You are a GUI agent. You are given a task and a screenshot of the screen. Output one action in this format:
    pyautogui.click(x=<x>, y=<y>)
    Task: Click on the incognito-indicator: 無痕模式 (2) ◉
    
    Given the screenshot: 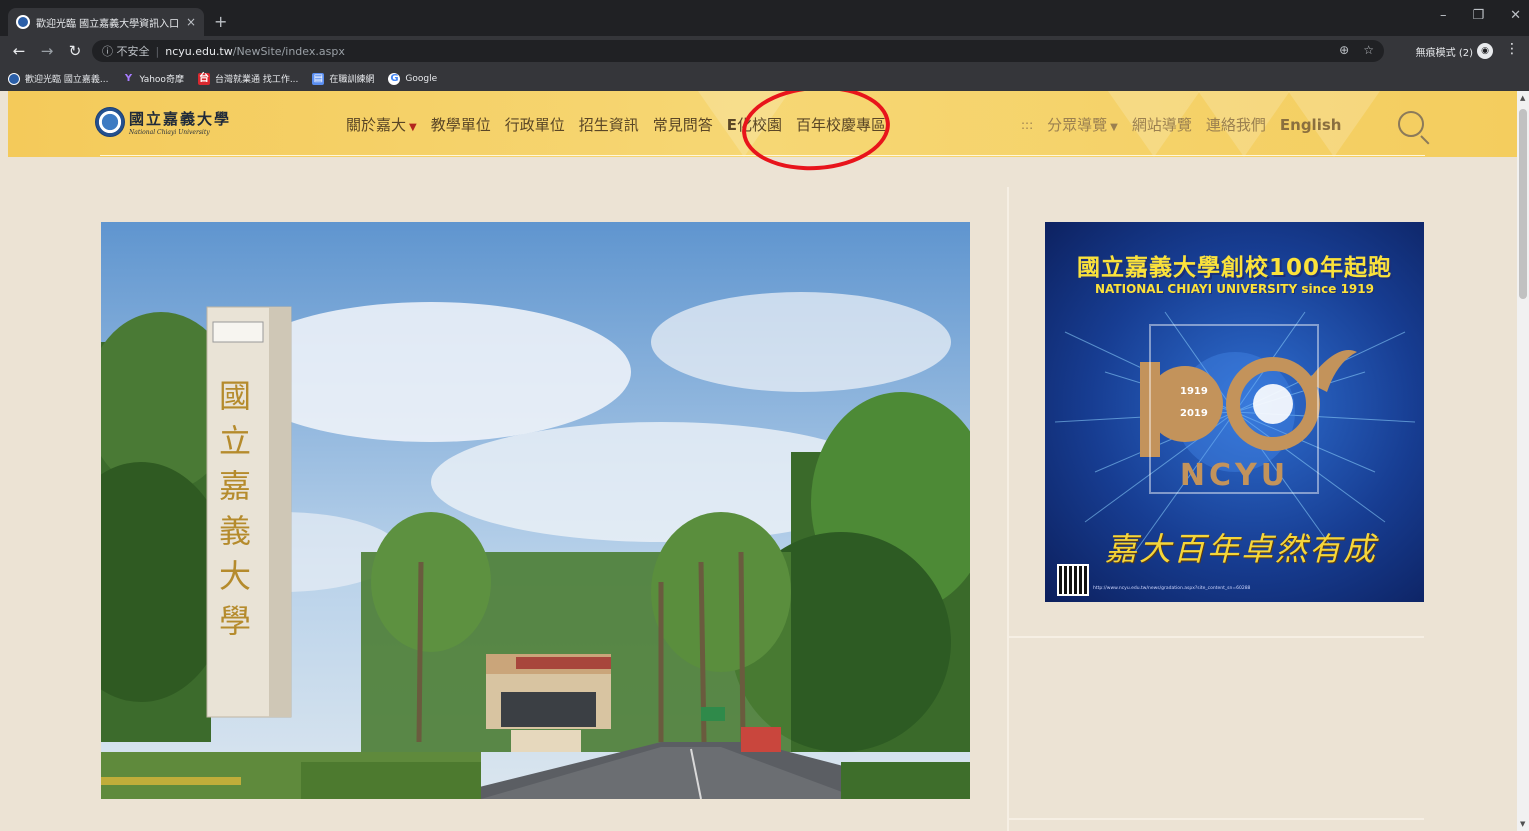 What is the action you would take?
    pyautogui.click(x=1454, y=51)
    